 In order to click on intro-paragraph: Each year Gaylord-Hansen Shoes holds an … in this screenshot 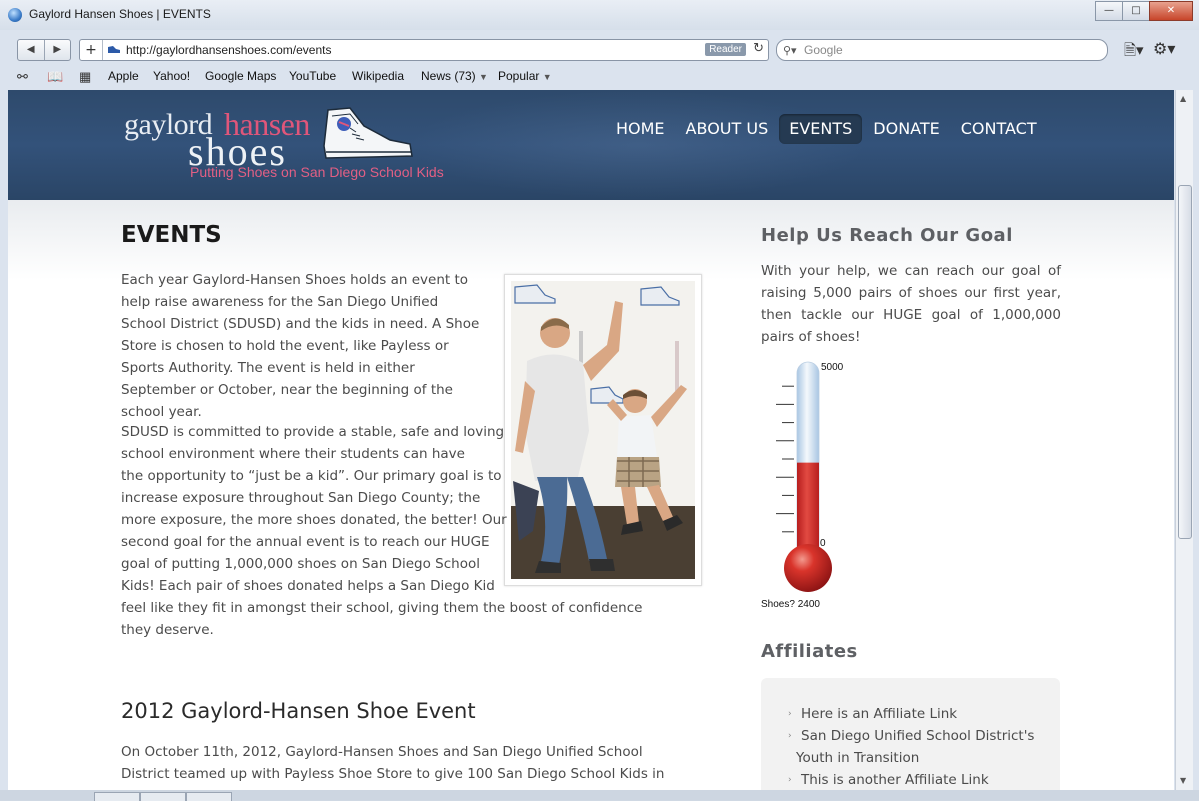, I will do `click(300, 346)`.